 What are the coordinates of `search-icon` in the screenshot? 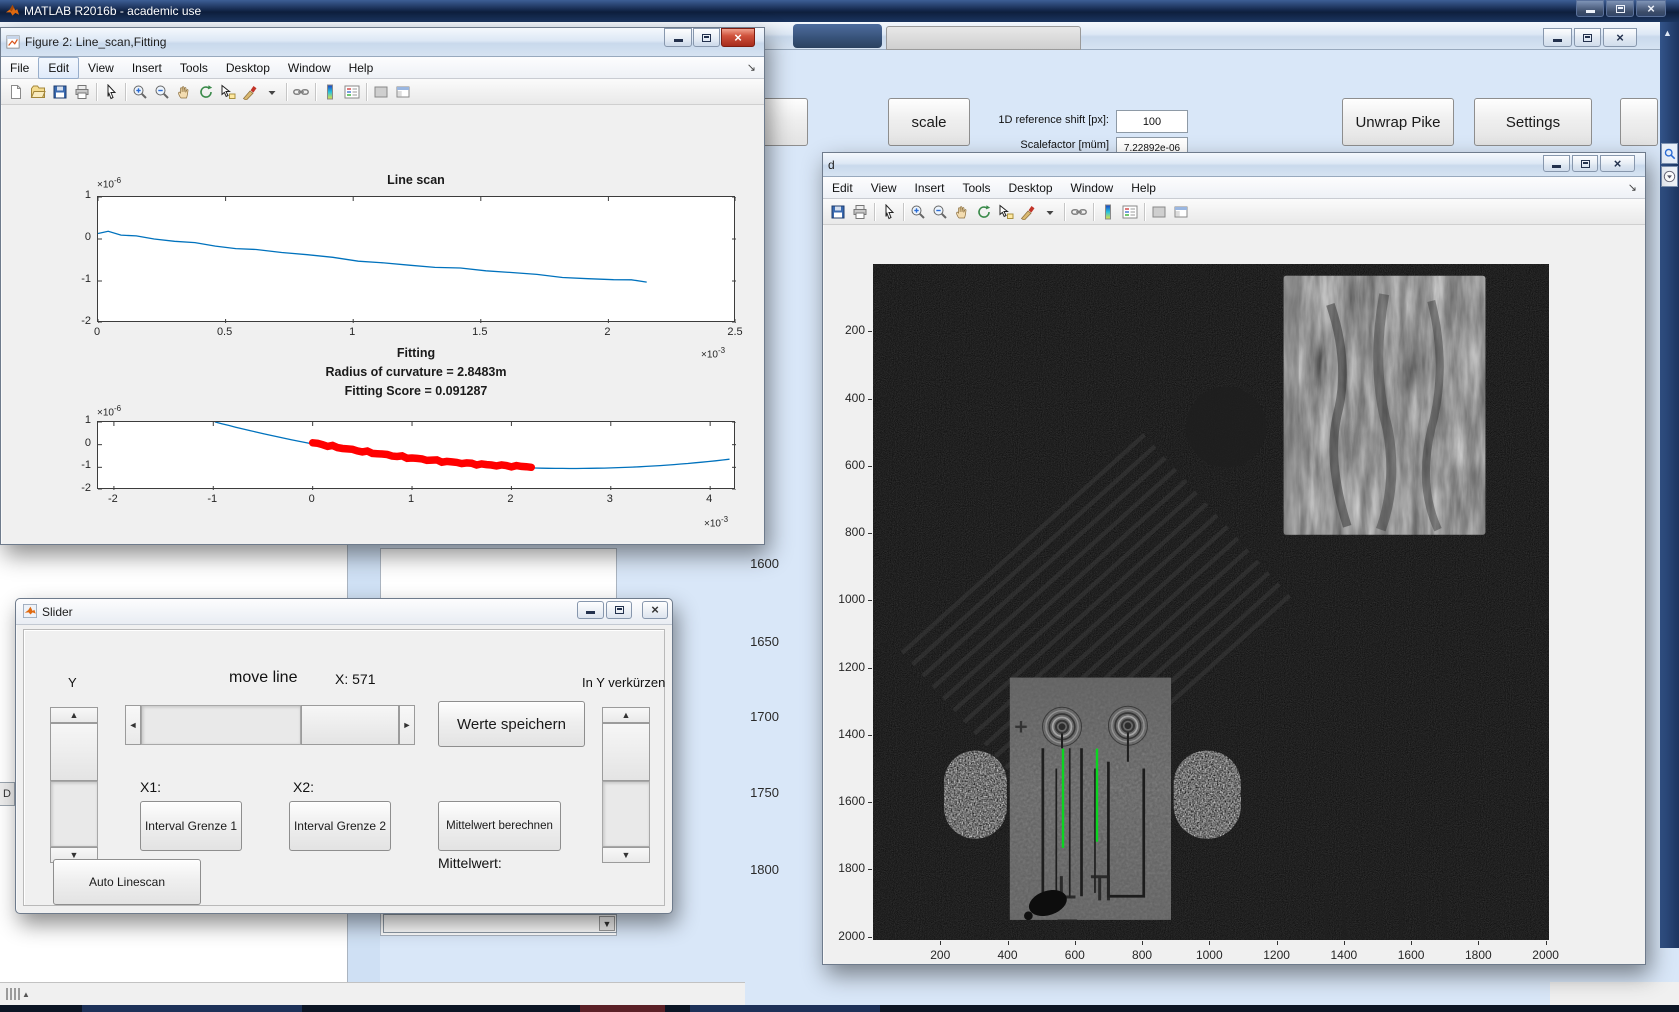 It's located at (1669, 153).